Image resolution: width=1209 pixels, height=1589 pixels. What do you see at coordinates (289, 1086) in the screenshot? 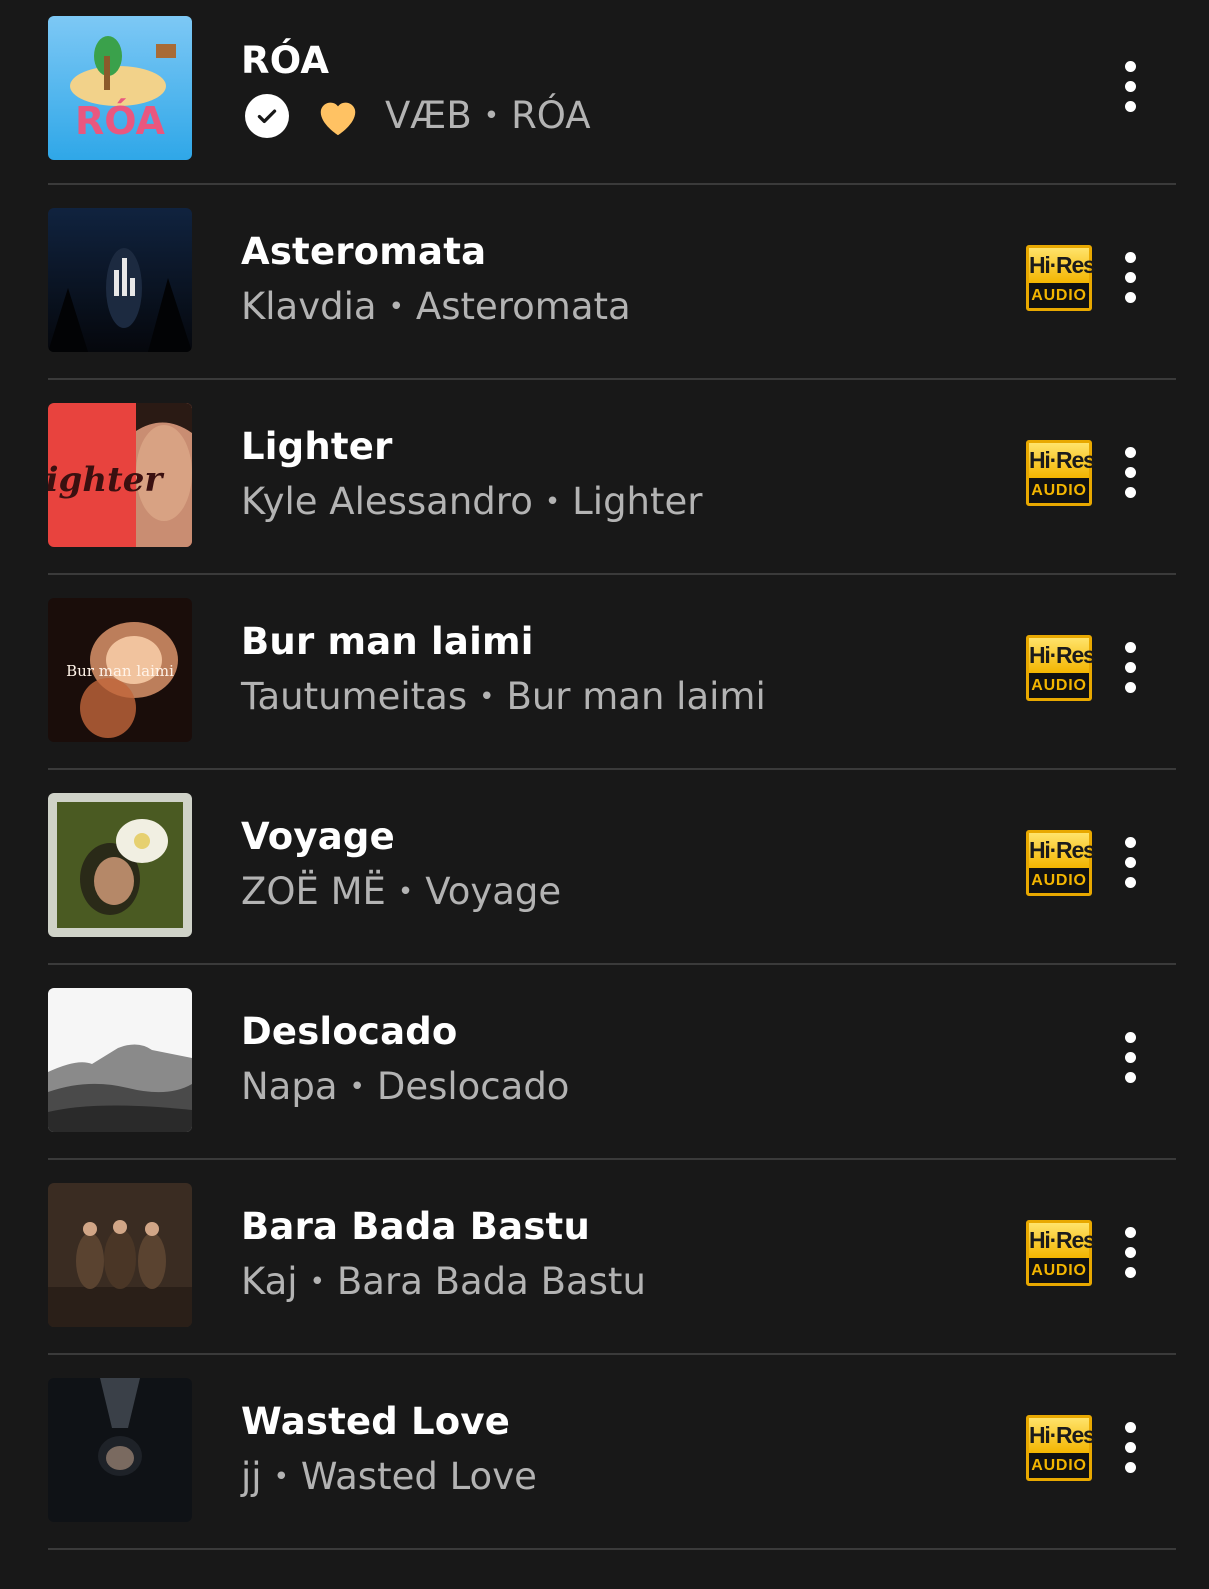
I see `track-artist: Napa` at bounding box center [289, 1086].